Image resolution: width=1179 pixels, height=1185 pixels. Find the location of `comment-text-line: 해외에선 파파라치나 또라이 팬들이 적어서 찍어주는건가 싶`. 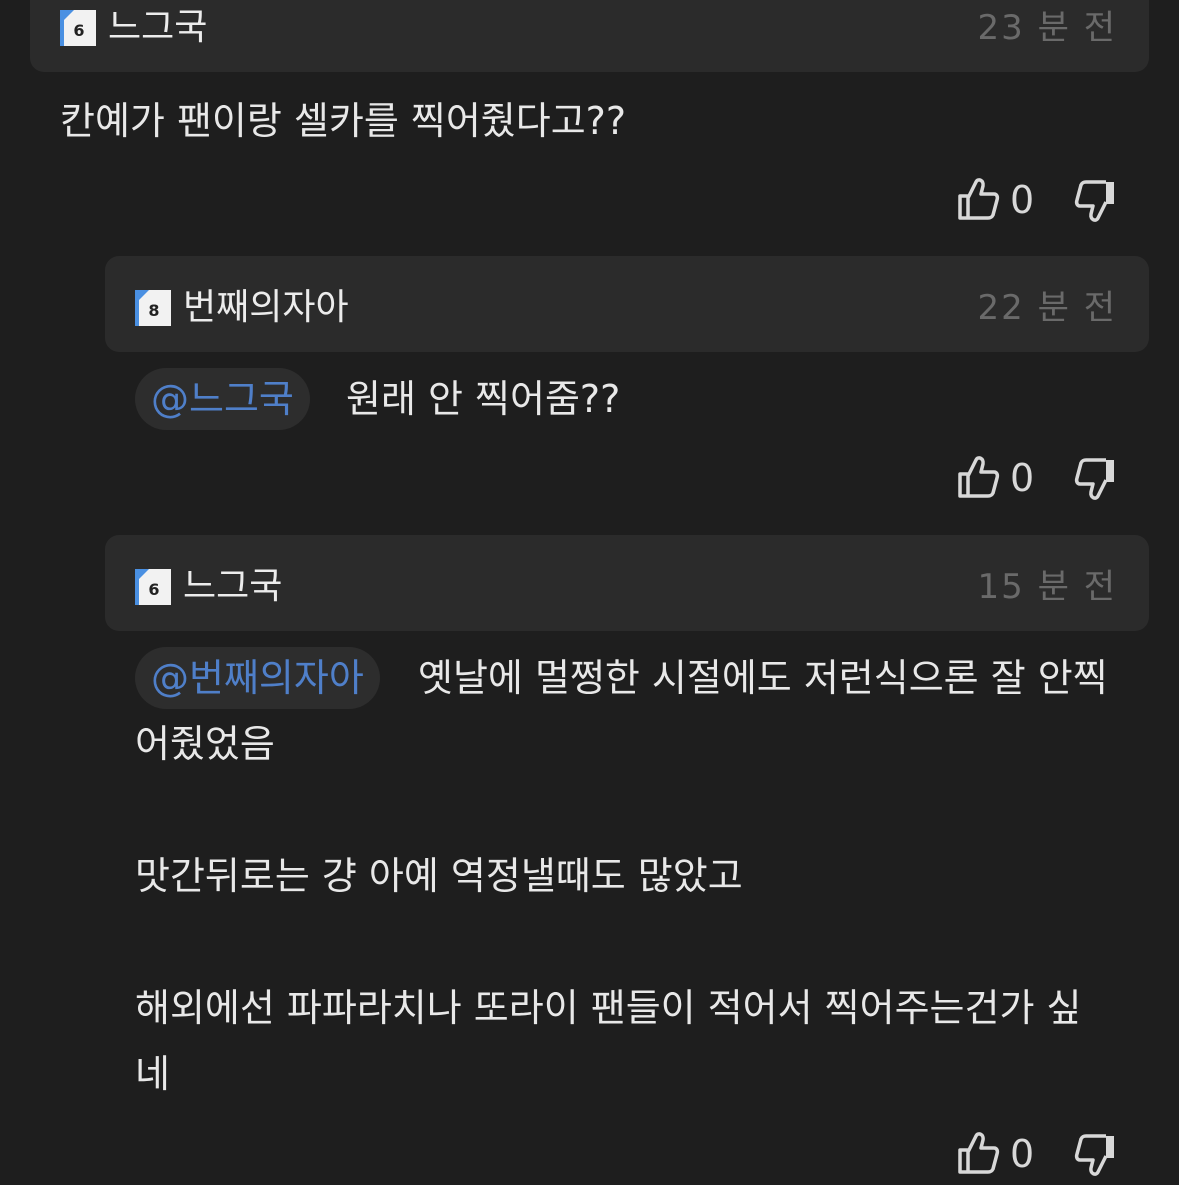

comment-text-line: 해외에선 파파라치나 또라이 팬들이 적어서 찍어주는건가 싶 is located at coordinates (608, 1008).